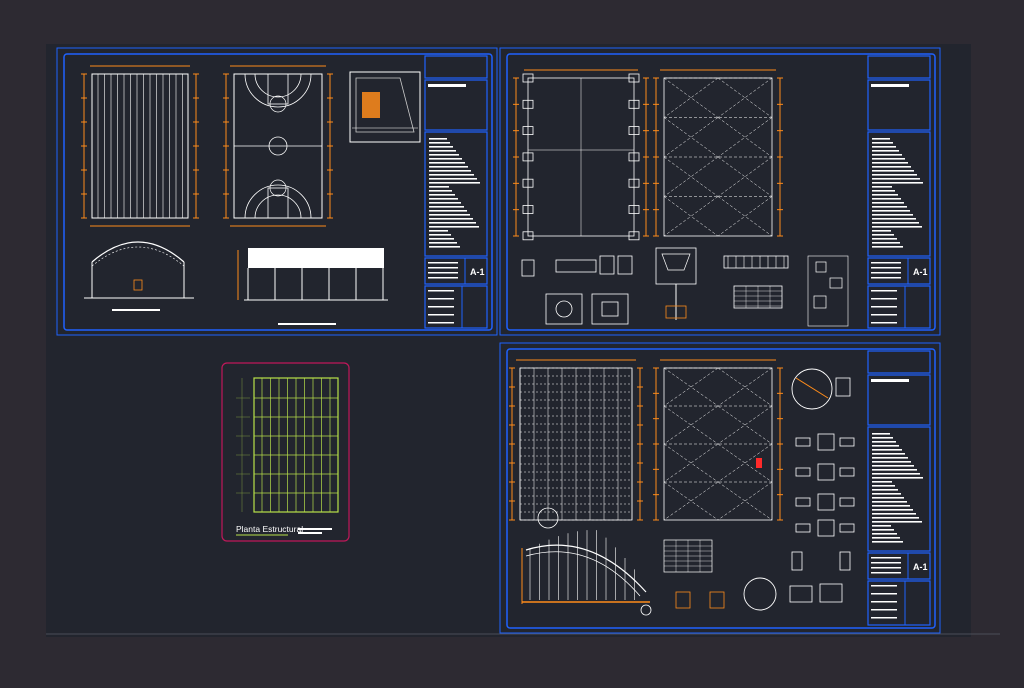 This screenshot has height=688, width=1024. What do you see at coordinates (269, 529) in the screenshot?
I see `viewport-title: Planta Estructural` at bounding box center [269, 529].